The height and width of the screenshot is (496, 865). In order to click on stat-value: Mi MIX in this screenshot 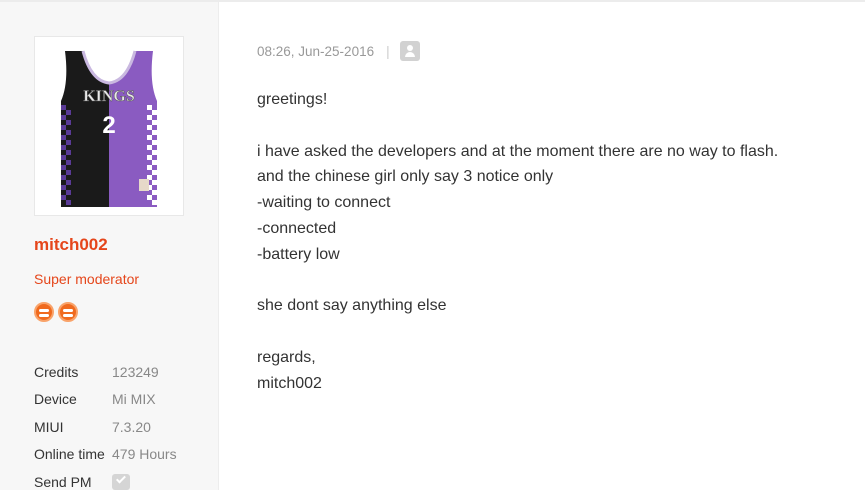, I will do `click(134, 399)`.